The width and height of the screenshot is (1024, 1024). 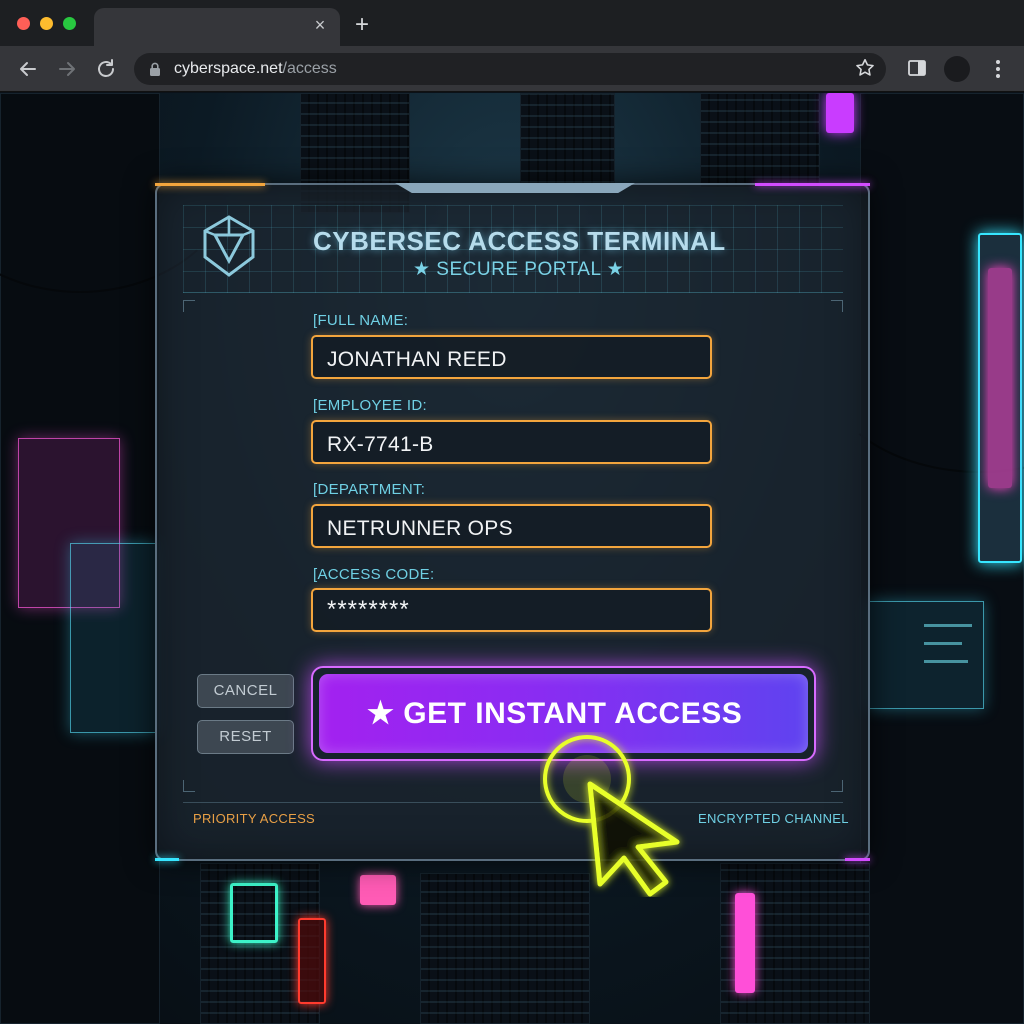 What do you see at coordinates (67, 69) in the screenshot?
I see `forward-arrow-icon` at bounding box center [67, 69].